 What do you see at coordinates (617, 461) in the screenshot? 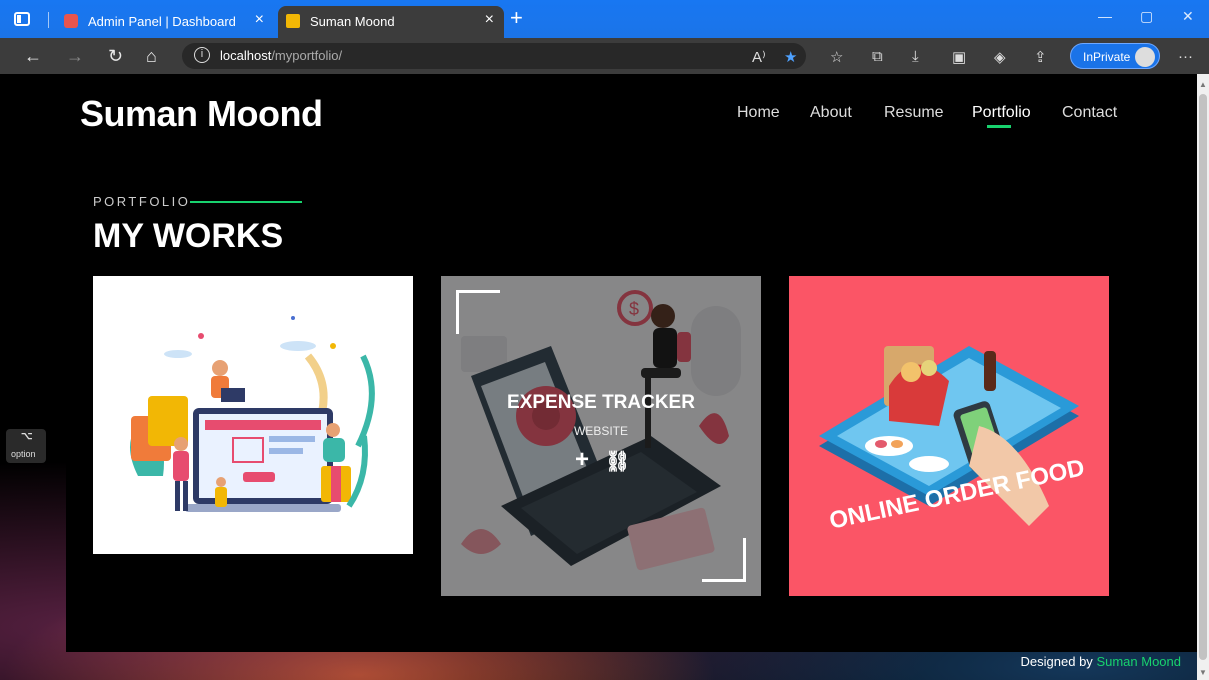
I see `link-icon: ⛓` at bounding box center [617, 461].